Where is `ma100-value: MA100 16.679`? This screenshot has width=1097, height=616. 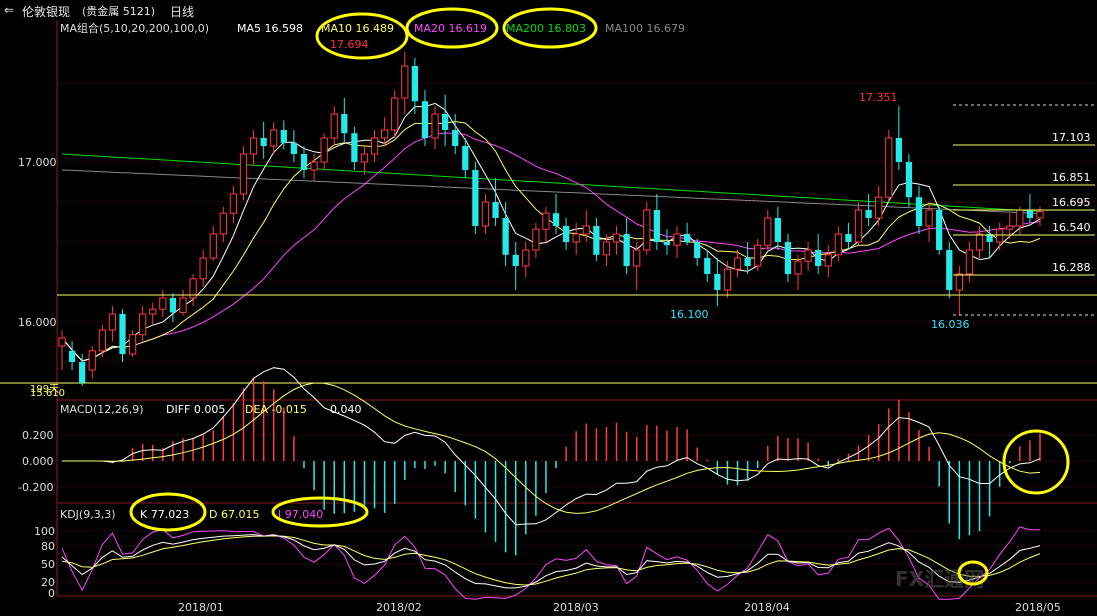
ma100-value: MA100 16.679 is located at coordinates (645, 28).